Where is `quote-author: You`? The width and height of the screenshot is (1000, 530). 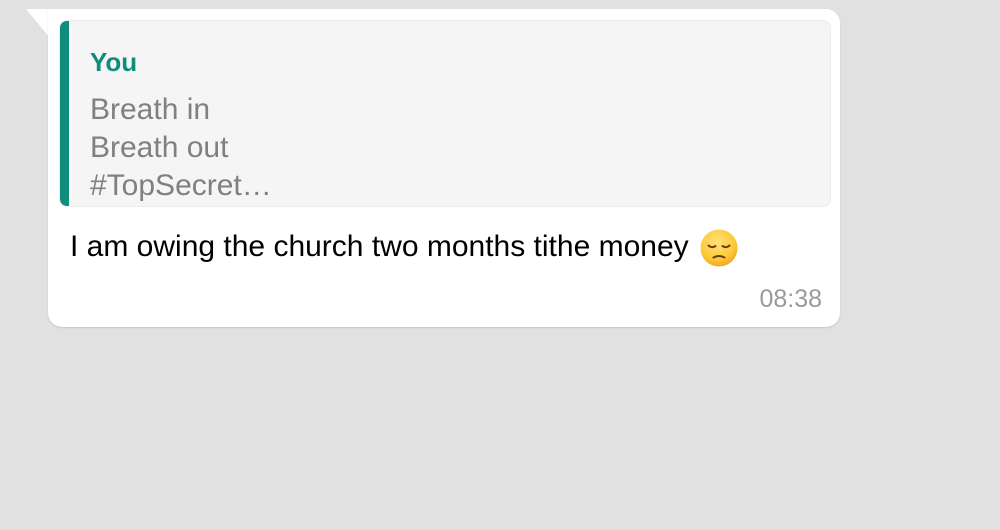 quote-author: You is located at coordinates (114, 62).